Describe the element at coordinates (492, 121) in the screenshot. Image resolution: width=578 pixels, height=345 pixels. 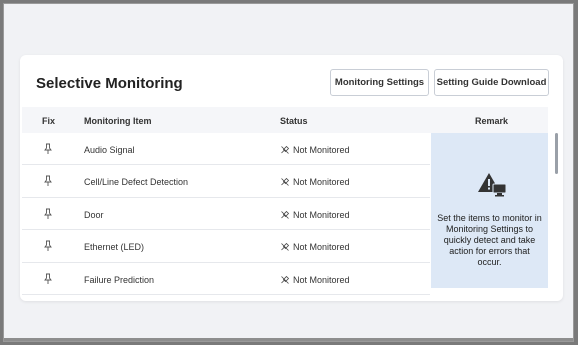
I see `column-header-remark: Remark` at that location.